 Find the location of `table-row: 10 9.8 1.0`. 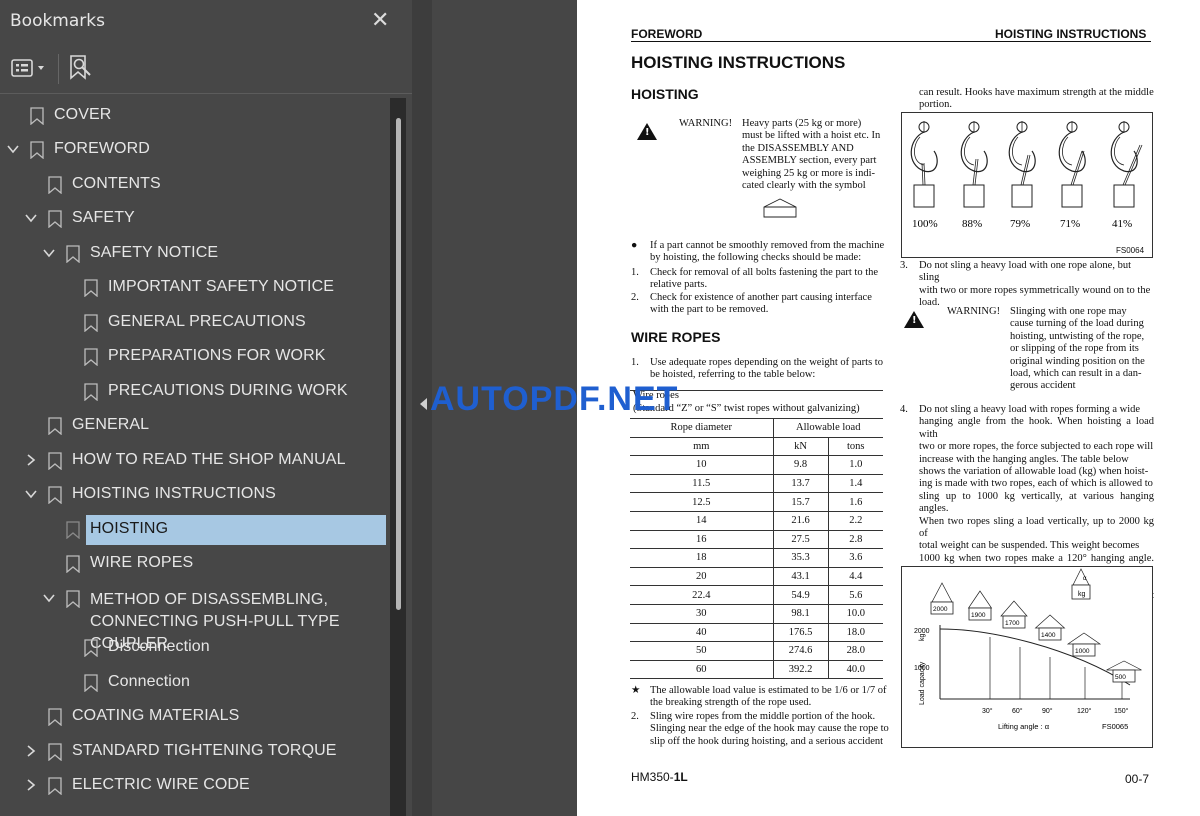

table-row: 10 9.8 1.0 is located at coordinates (756, 465).